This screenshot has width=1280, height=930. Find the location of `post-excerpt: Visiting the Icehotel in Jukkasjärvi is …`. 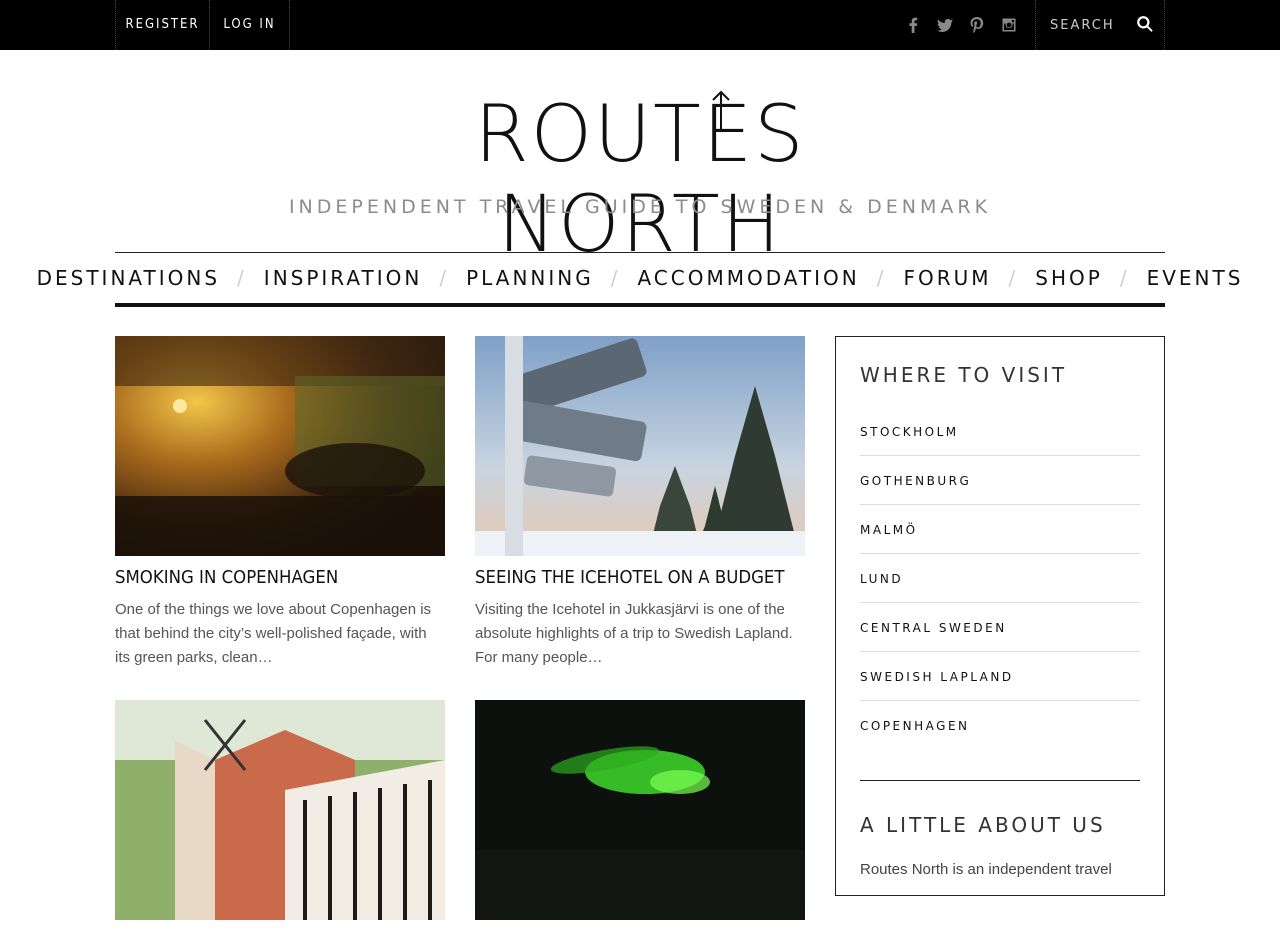

post-excerpt: Visiting the Icehotel in Jukkasjärvi is … is located at coordinates (634, 633).